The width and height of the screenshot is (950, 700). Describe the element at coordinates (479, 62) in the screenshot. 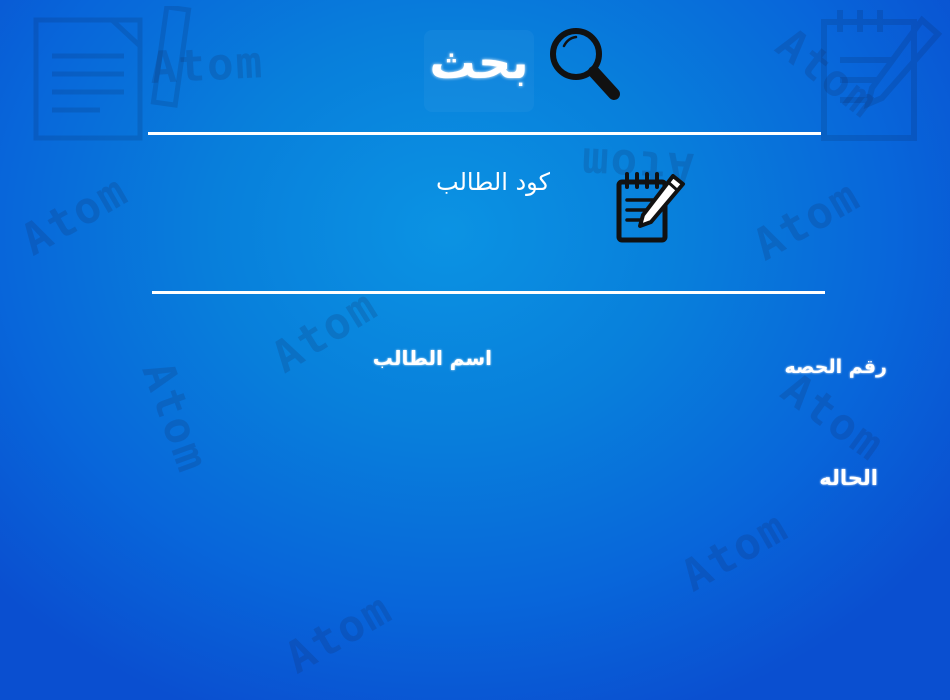

I see `page-title: بحث` at that location.